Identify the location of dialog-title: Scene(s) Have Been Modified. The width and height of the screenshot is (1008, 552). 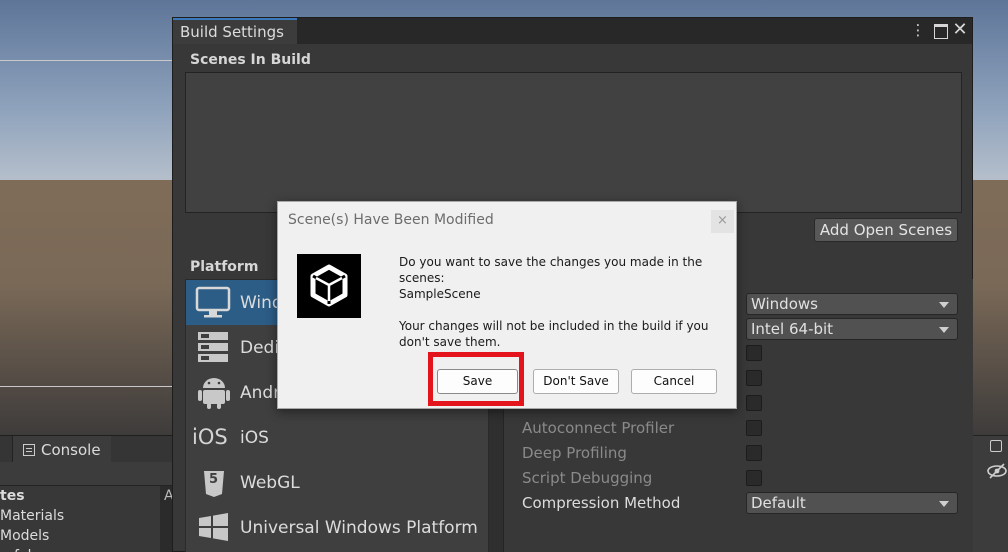
(391, 220).